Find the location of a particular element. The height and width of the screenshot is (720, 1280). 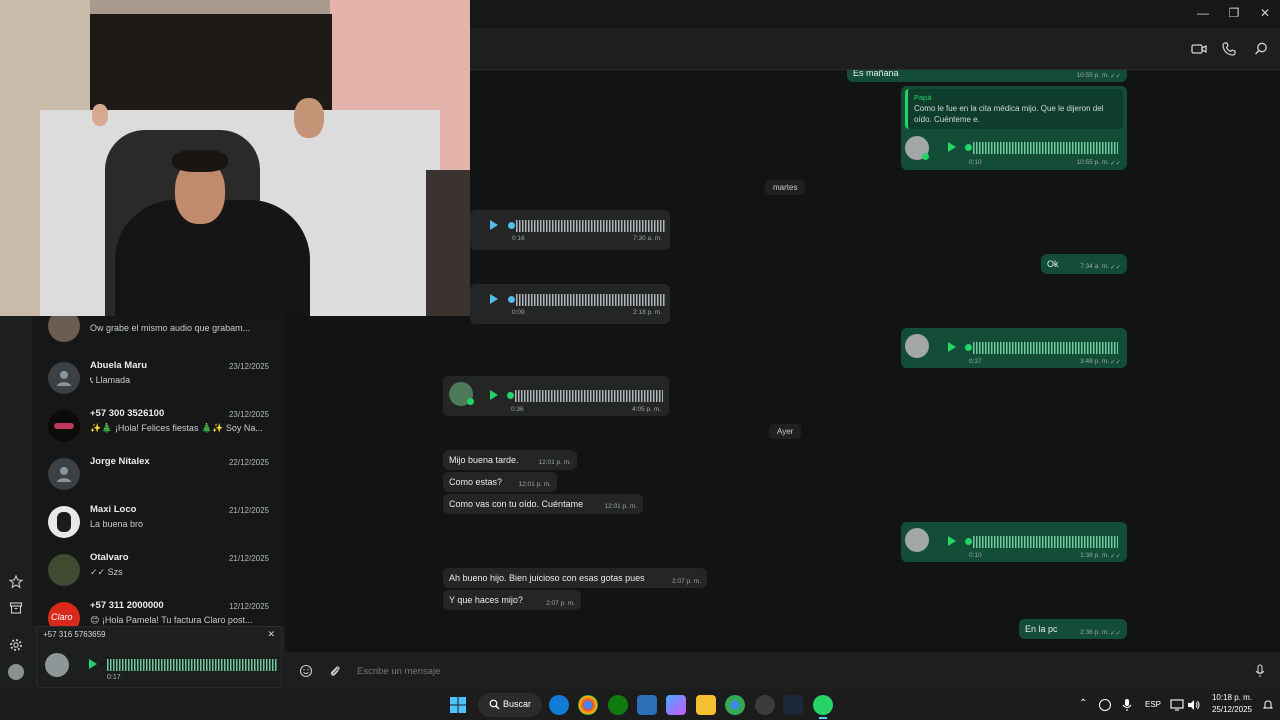

archive-icon is located at coordinates (16, 608).